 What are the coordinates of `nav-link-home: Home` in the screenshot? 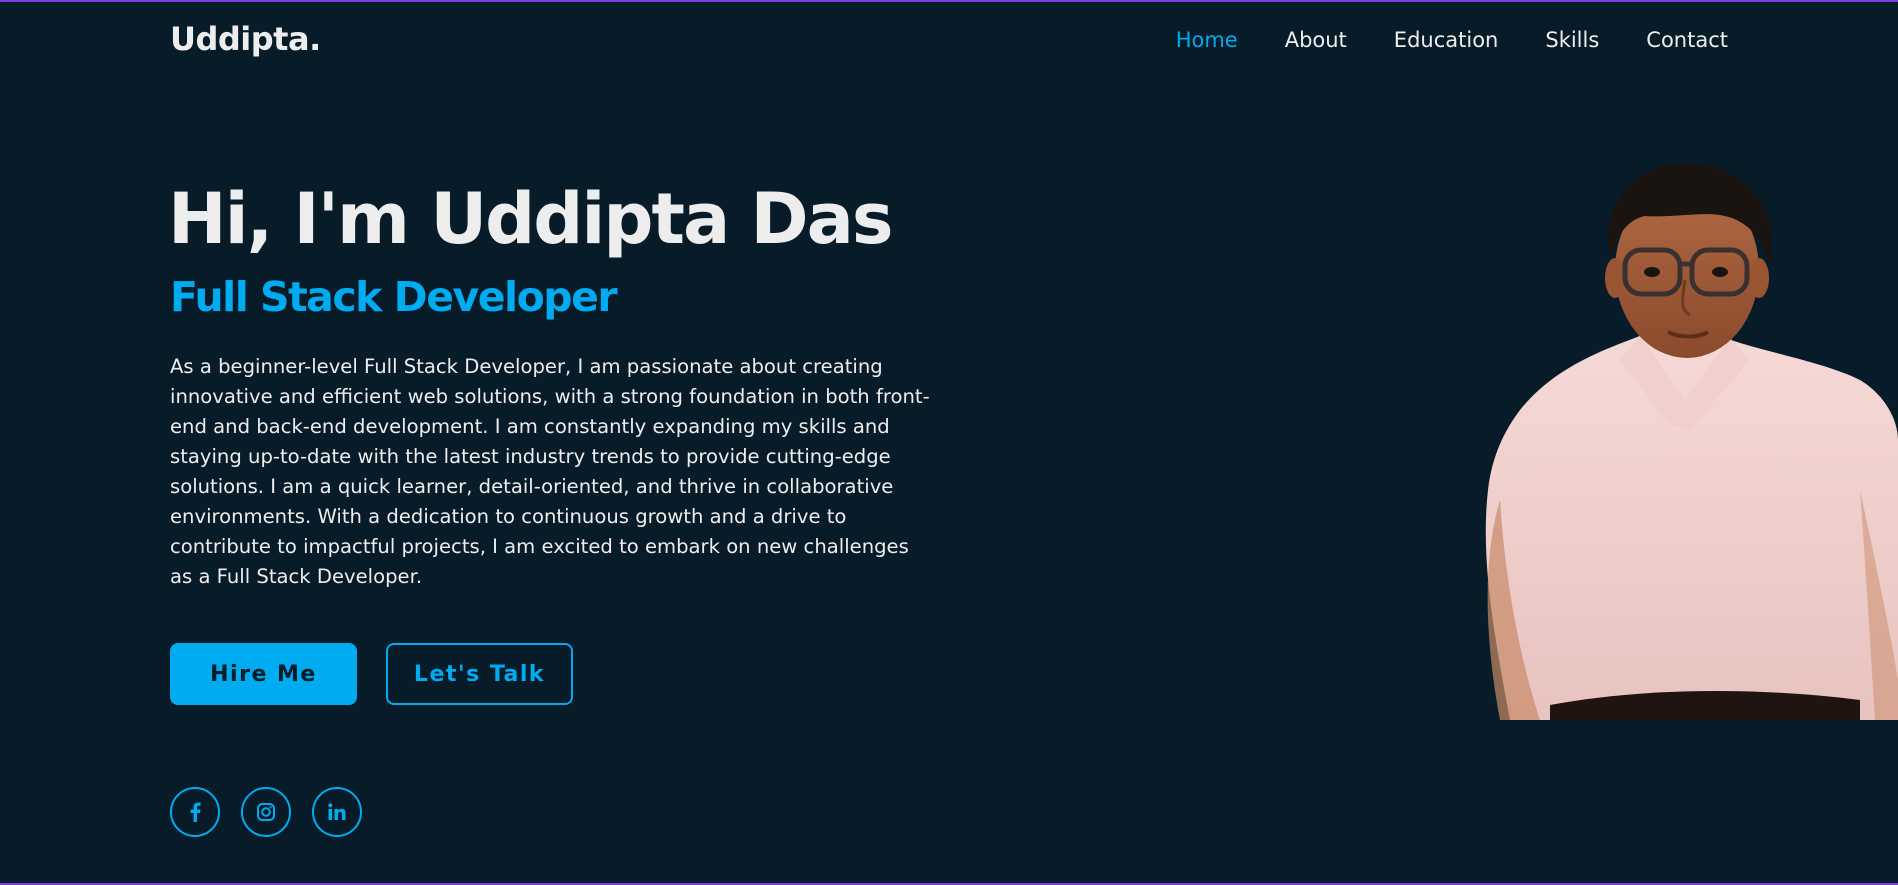 It's located at (1207, 40).